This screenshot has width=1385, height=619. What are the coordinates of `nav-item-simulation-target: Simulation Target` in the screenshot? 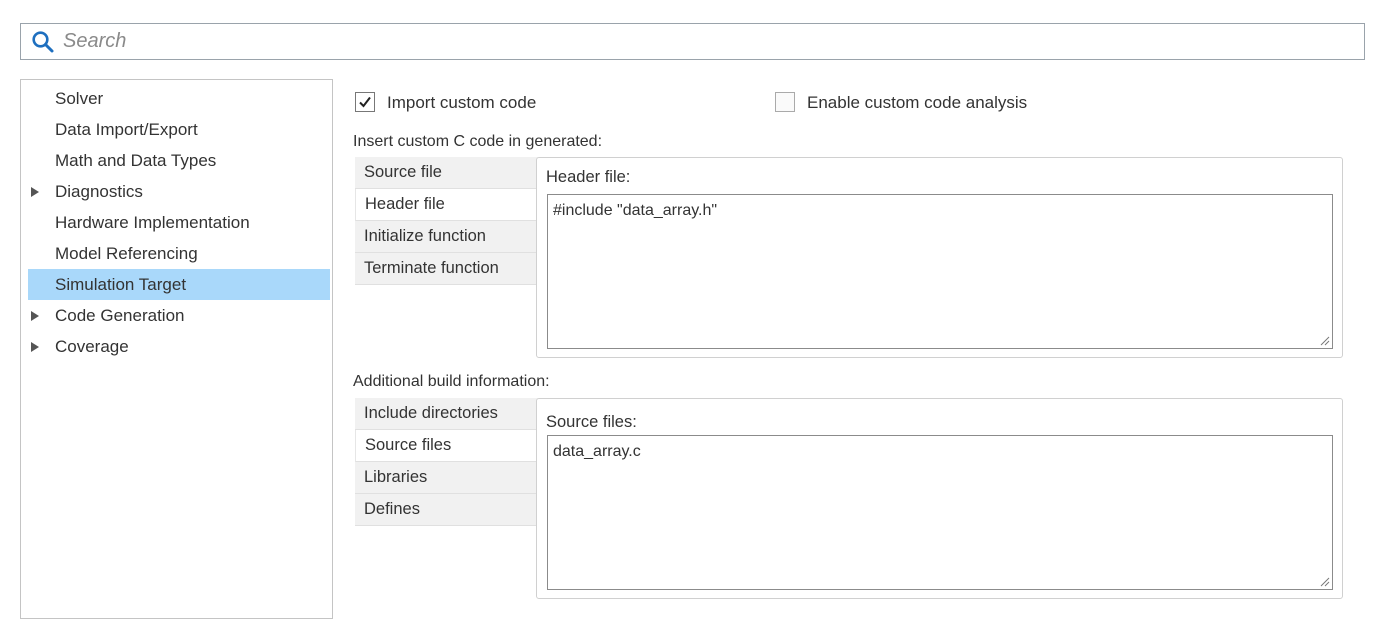 It's located at (179, 284).